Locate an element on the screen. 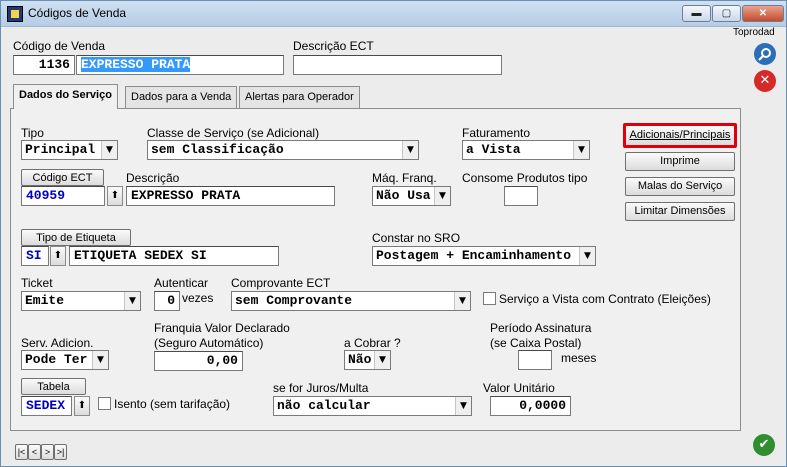  comprovante-select: sem Comprovante ▼ is located at coordinates (351, 301).